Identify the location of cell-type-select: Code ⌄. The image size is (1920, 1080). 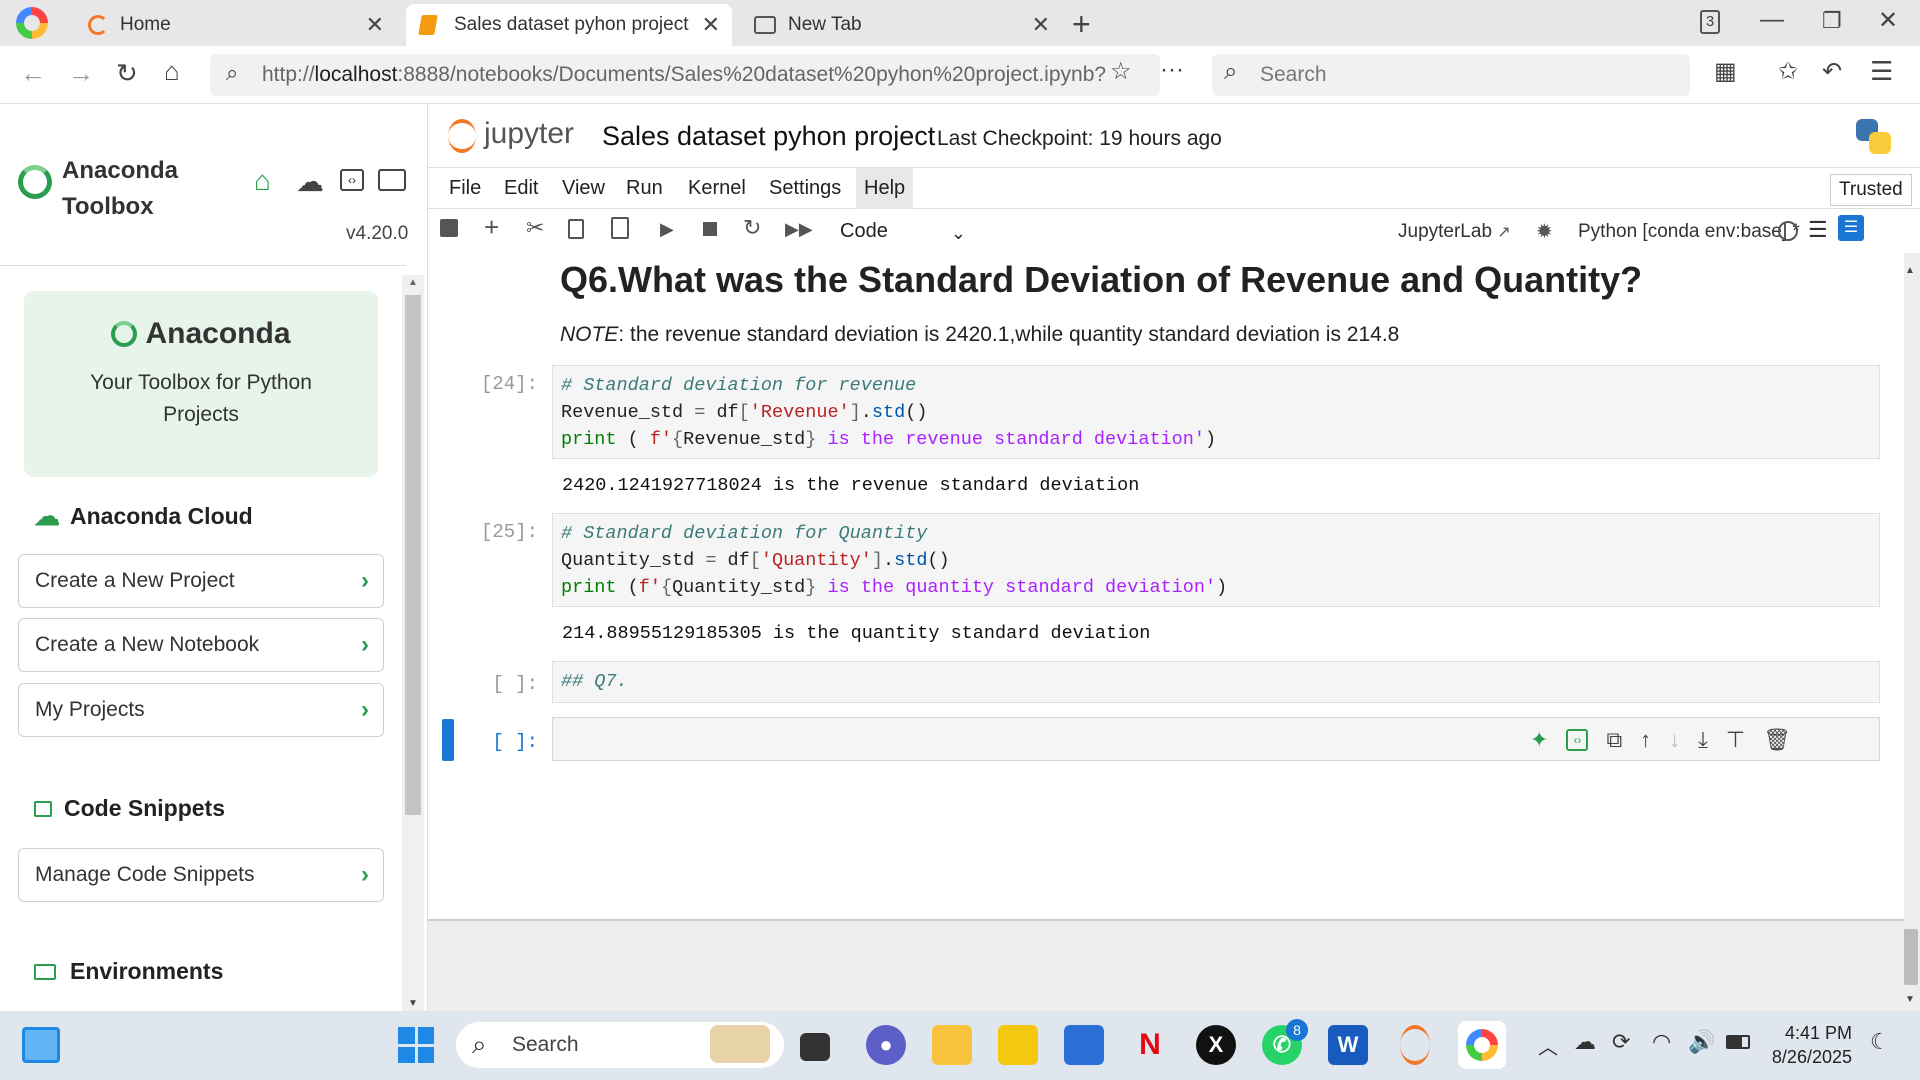
(896, 231).